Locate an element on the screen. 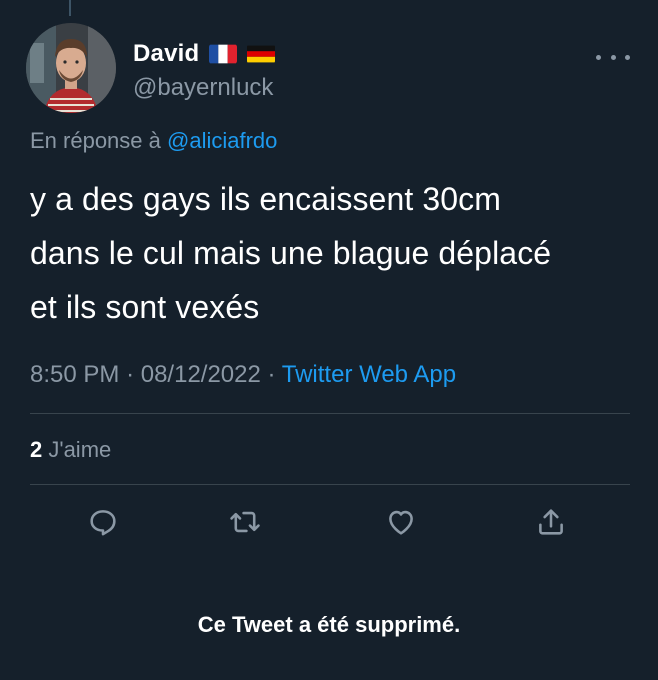 This screenshot has width=658, height=680. reply-button is located at coordinates (103, 522).